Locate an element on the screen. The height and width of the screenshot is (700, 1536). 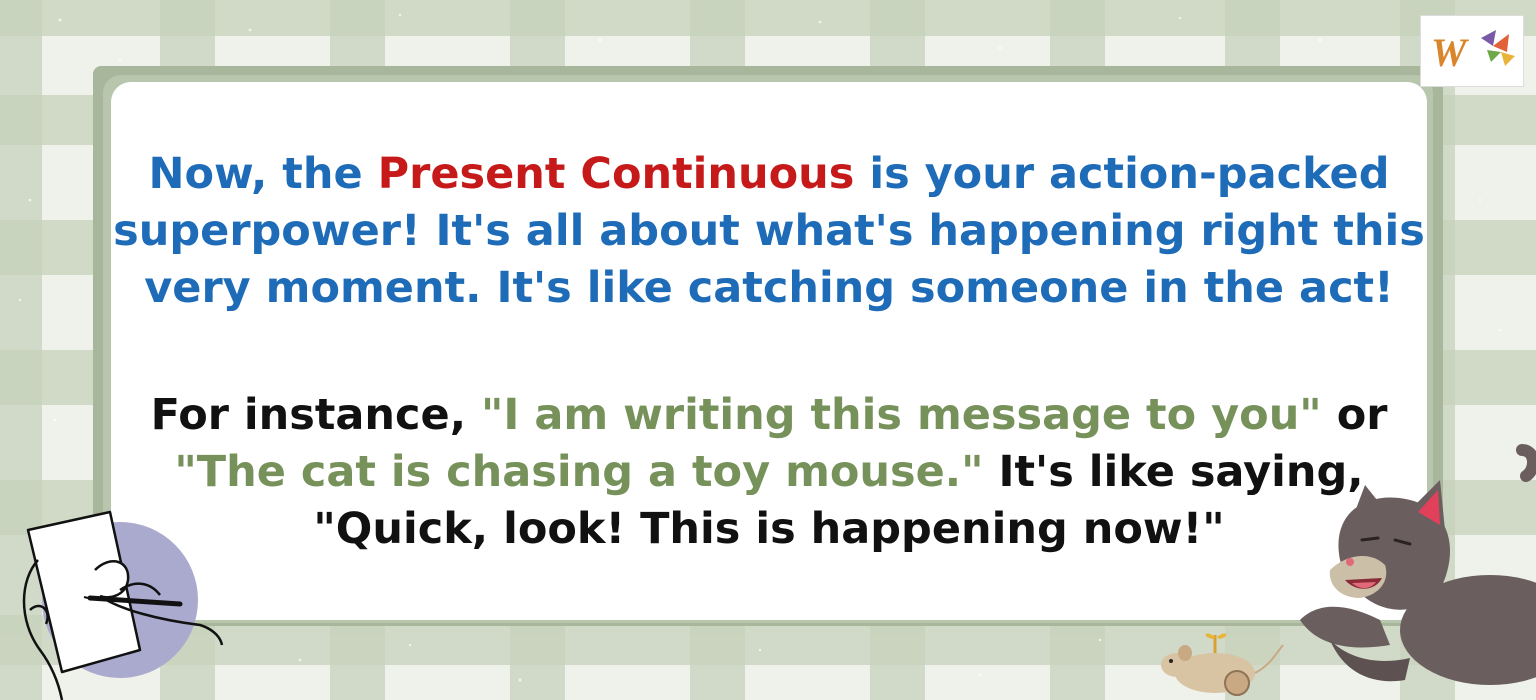
brand-logo-icon: W is located at coordinates (1472, 51).